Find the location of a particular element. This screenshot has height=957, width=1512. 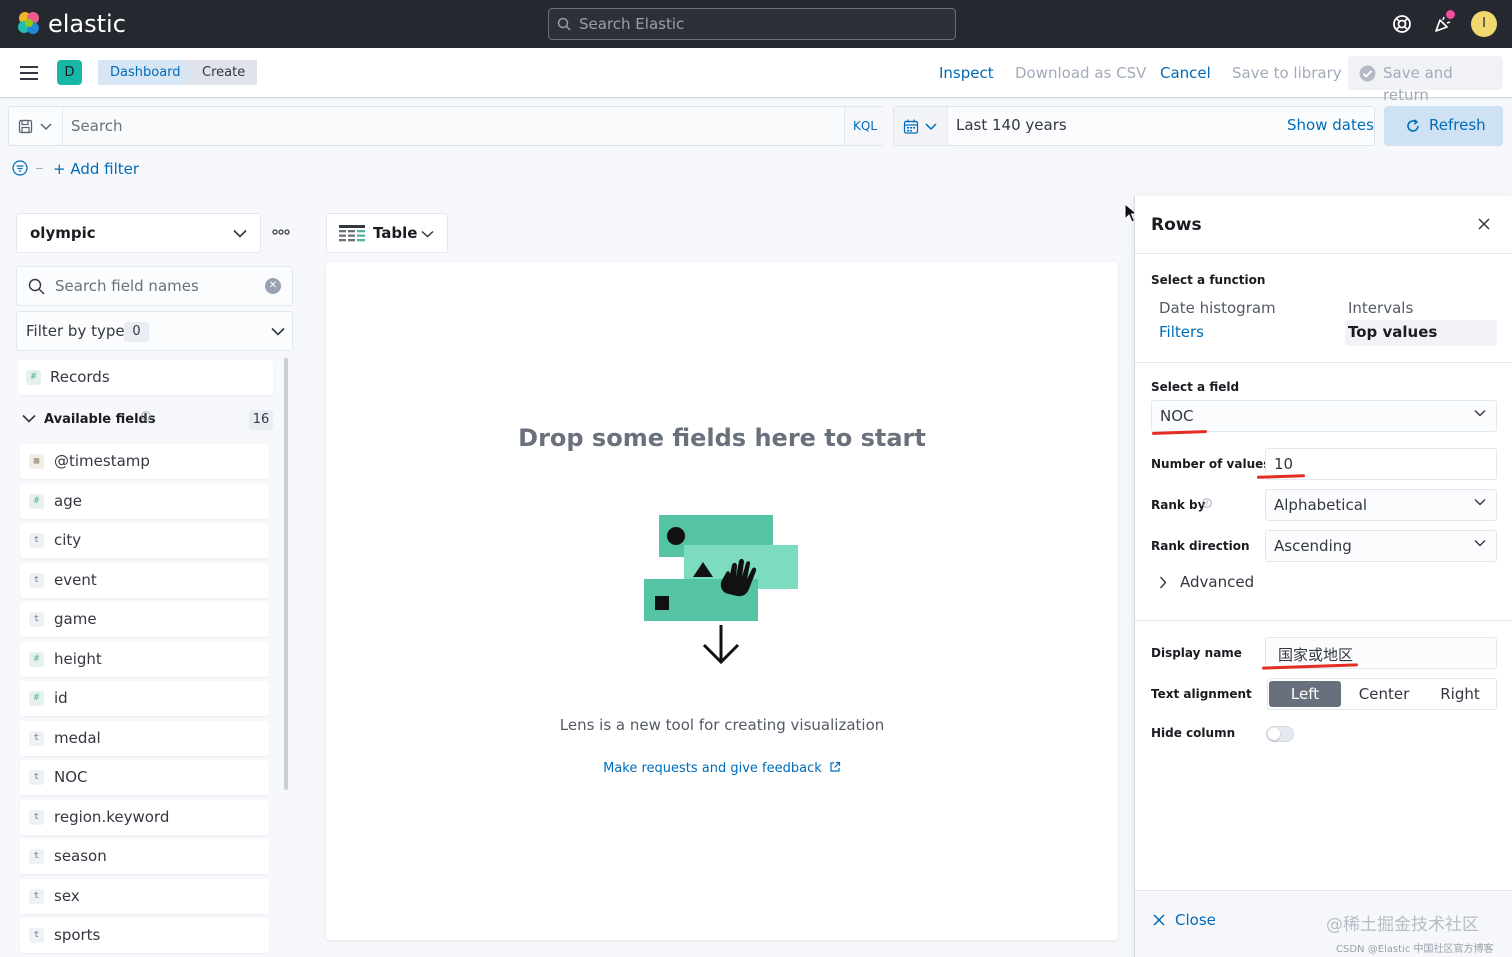

field-item: t medal is located at coordinates (144, 738).